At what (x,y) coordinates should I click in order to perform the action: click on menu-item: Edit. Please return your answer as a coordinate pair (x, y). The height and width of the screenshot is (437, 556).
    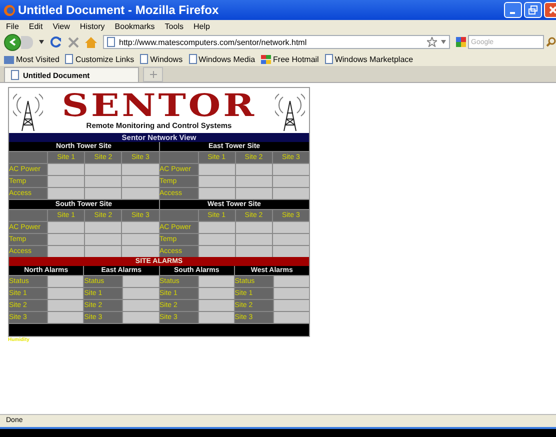
    Looking at the image, I should click on (35, 26).